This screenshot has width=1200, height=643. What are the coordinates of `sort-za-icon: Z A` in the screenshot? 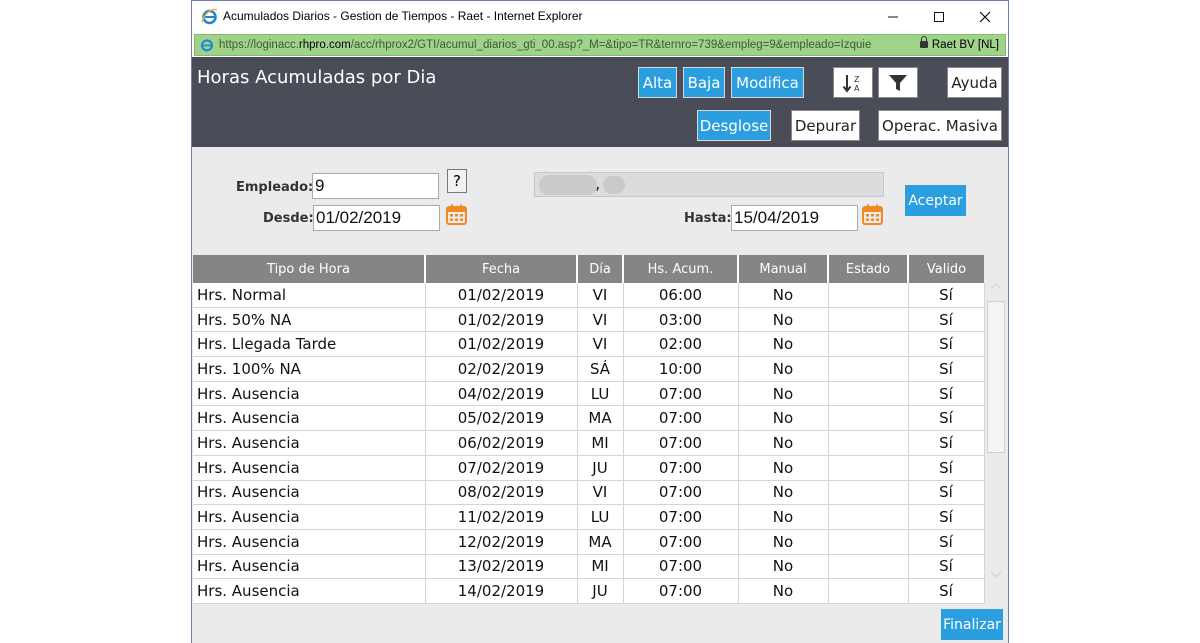 It's located at (851, 83).